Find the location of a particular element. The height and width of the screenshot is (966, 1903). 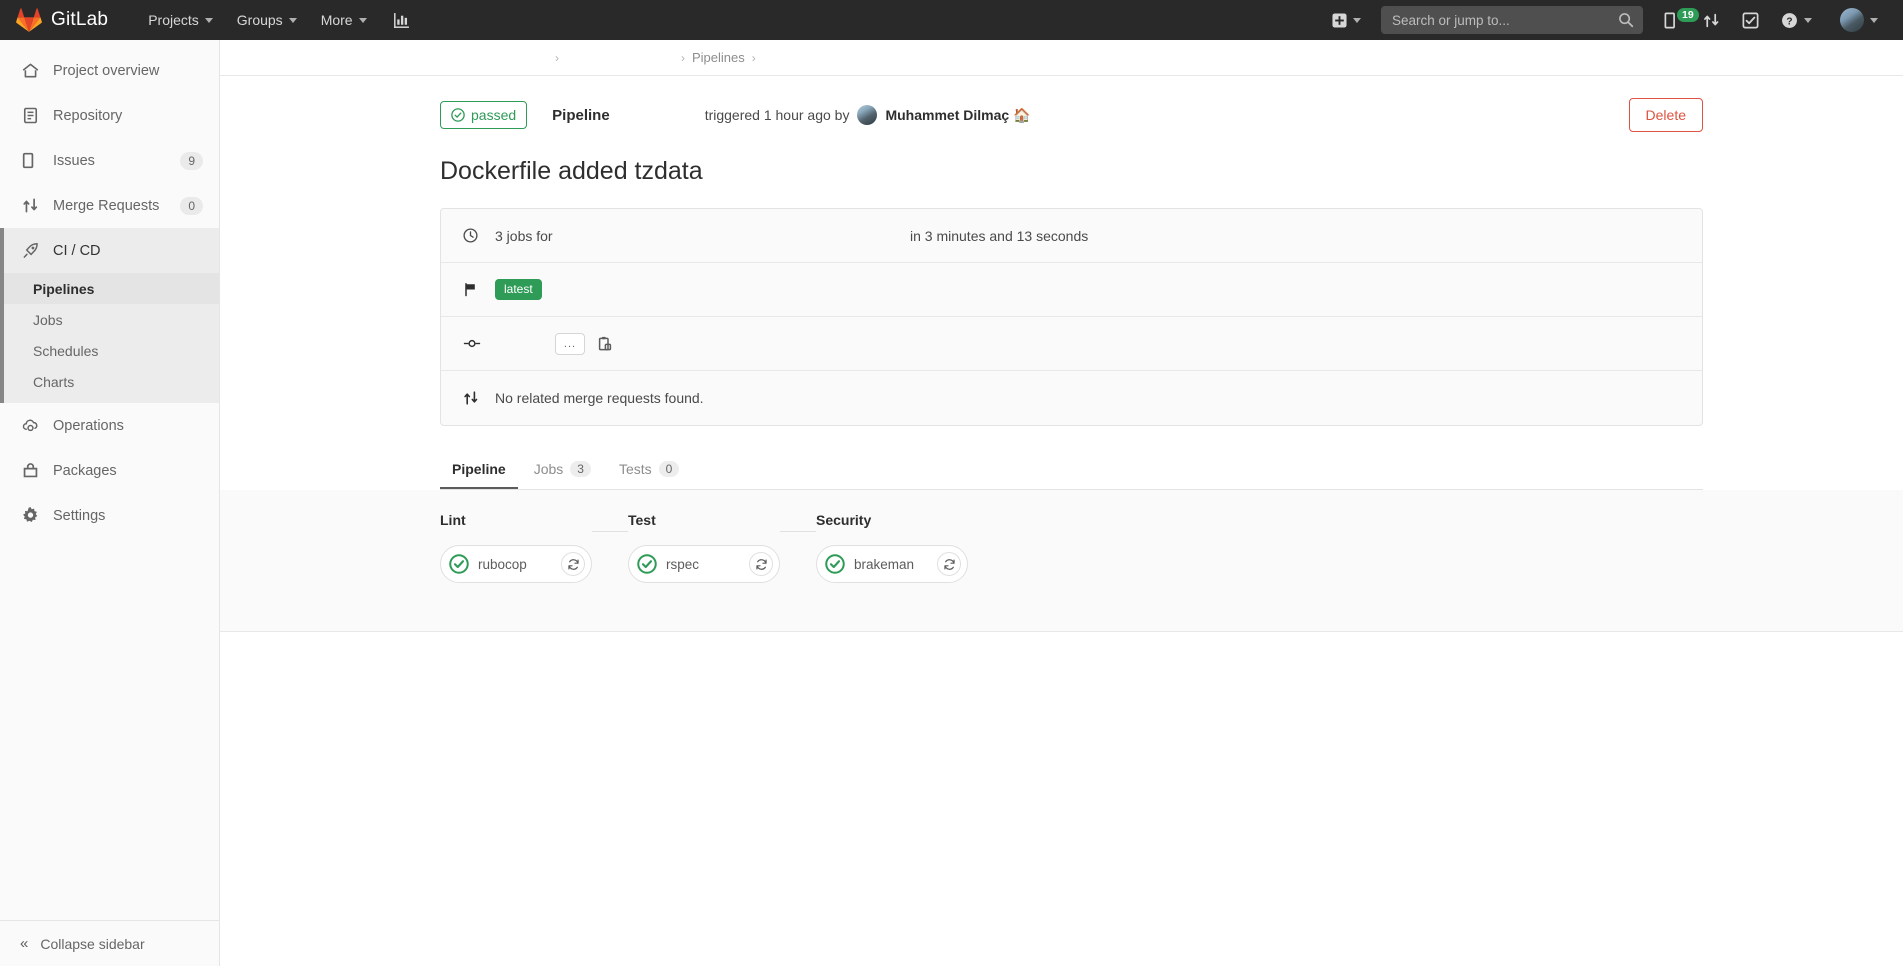

sidebar-label: Operations is located at coordinates (88, 425).